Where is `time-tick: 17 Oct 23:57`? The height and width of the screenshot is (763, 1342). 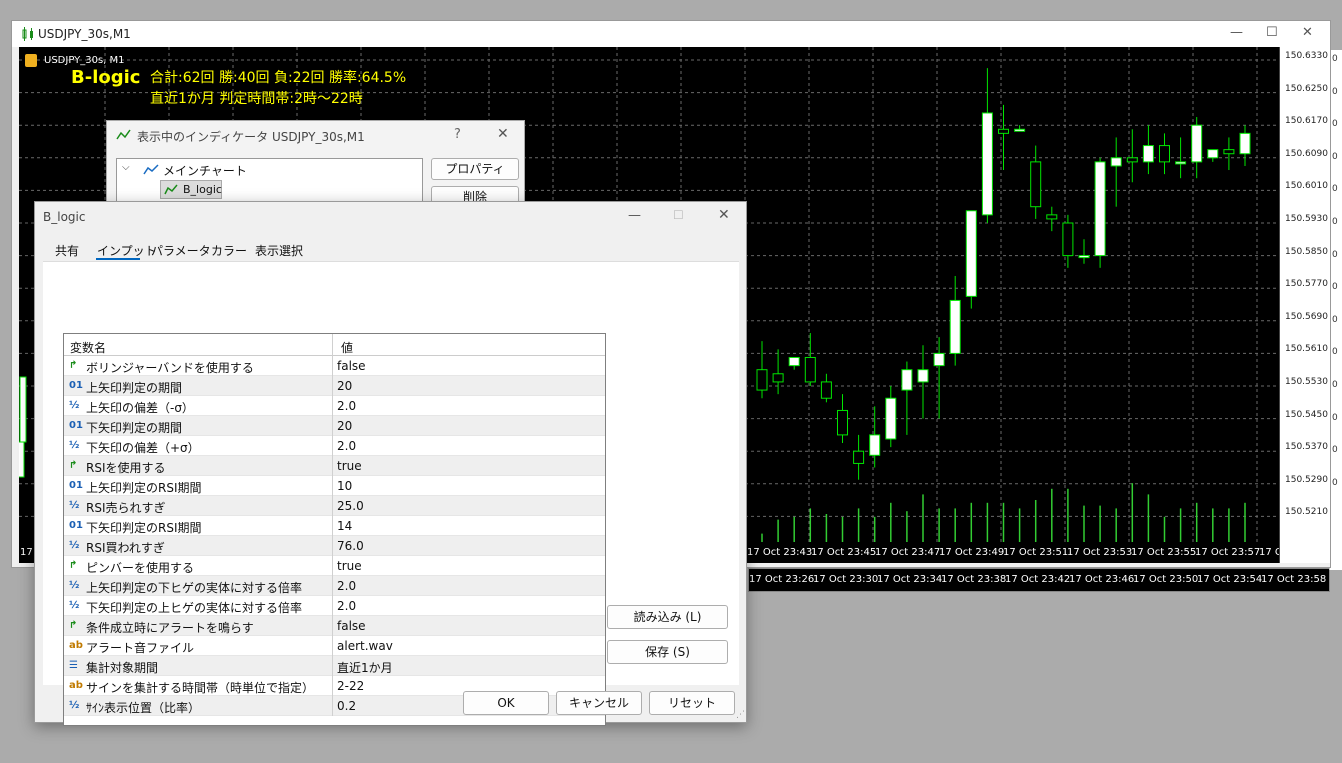 time-tick: 17 Oct 23:57 is located at coordinates (1228, 552).